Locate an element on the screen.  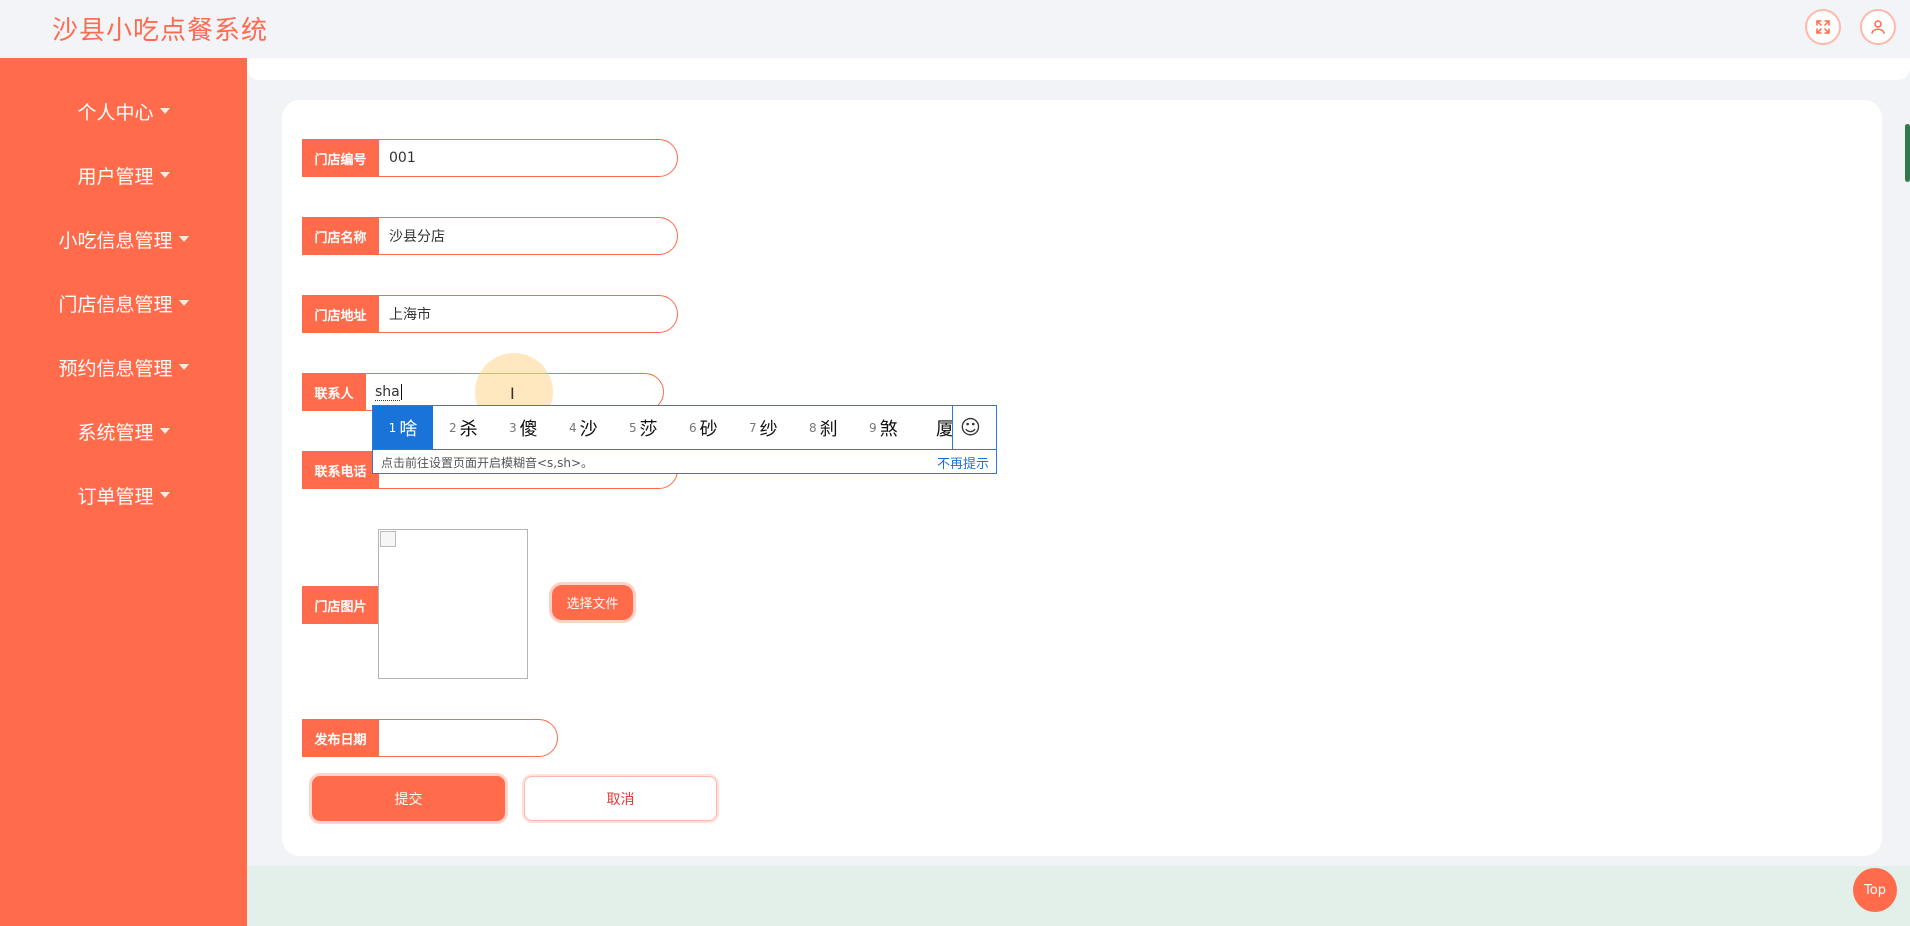
store-no-label: 门店编号 is located at coordinates (340, 158).